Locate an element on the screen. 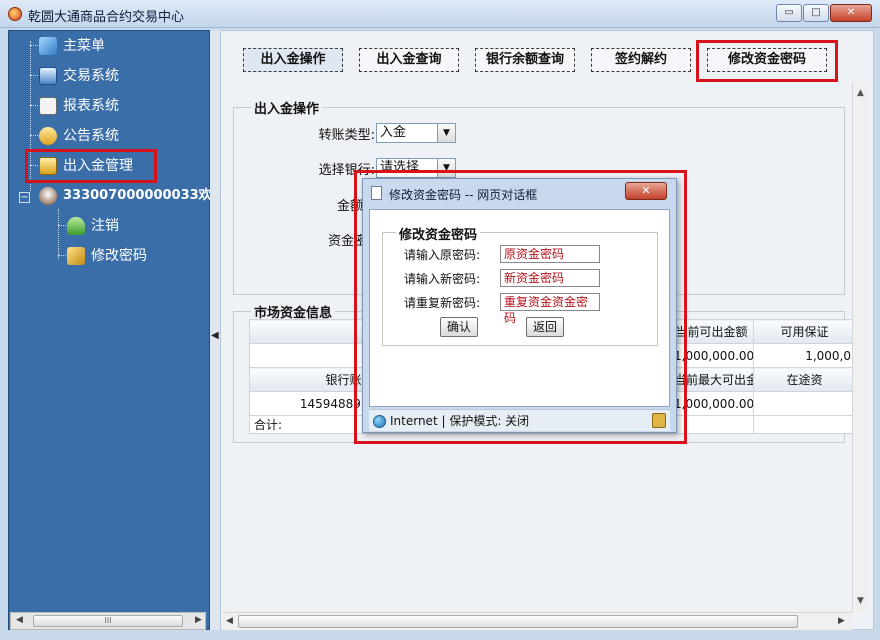  sidebar-item-user-account: 333007000000033欢迎 is located at coordinates (132, 196).